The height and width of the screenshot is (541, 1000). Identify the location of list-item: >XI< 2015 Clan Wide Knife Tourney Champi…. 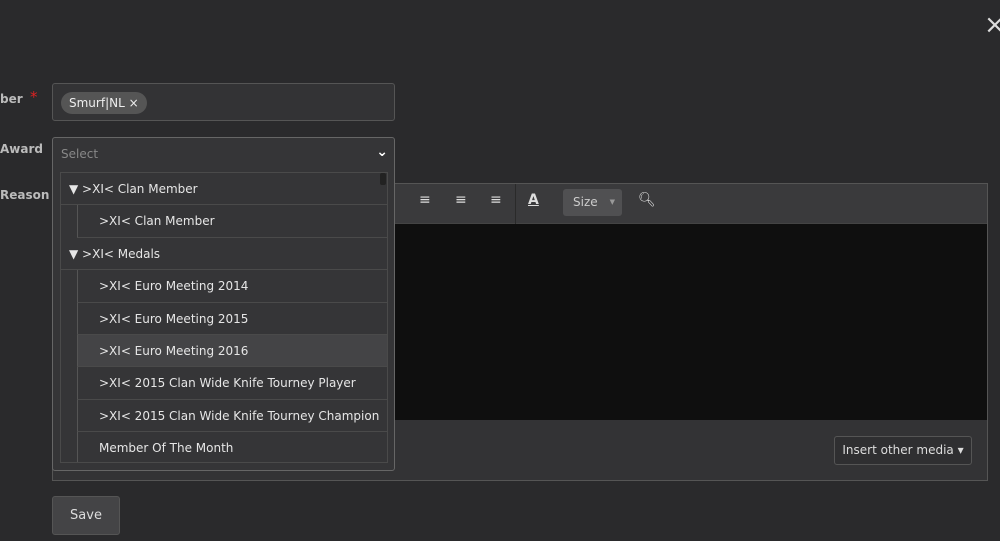
(232, 416).